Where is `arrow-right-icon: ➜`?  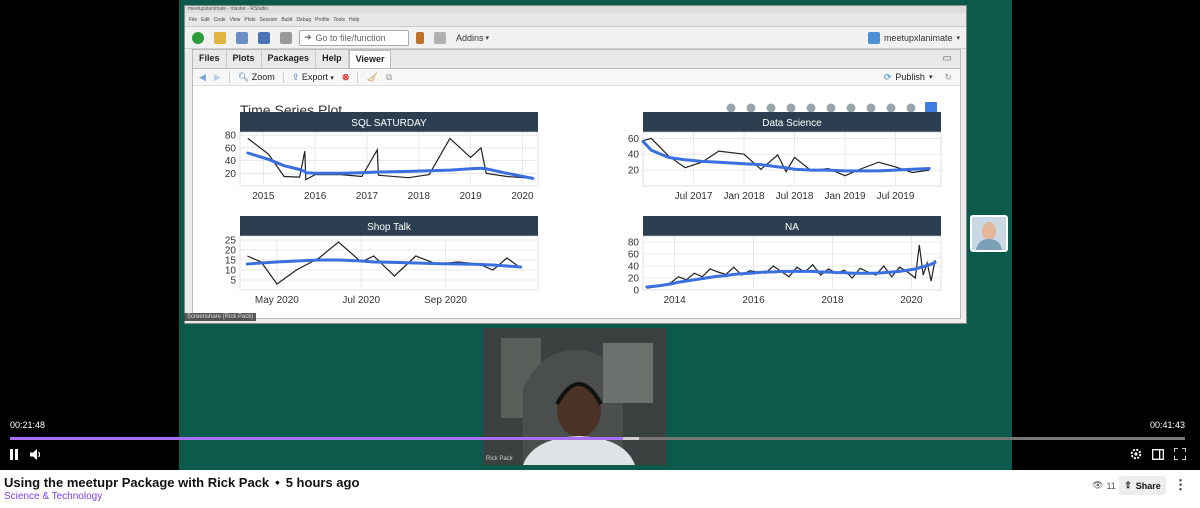
arrow-right-icon: ➜ is located at coordinates (308, 37).